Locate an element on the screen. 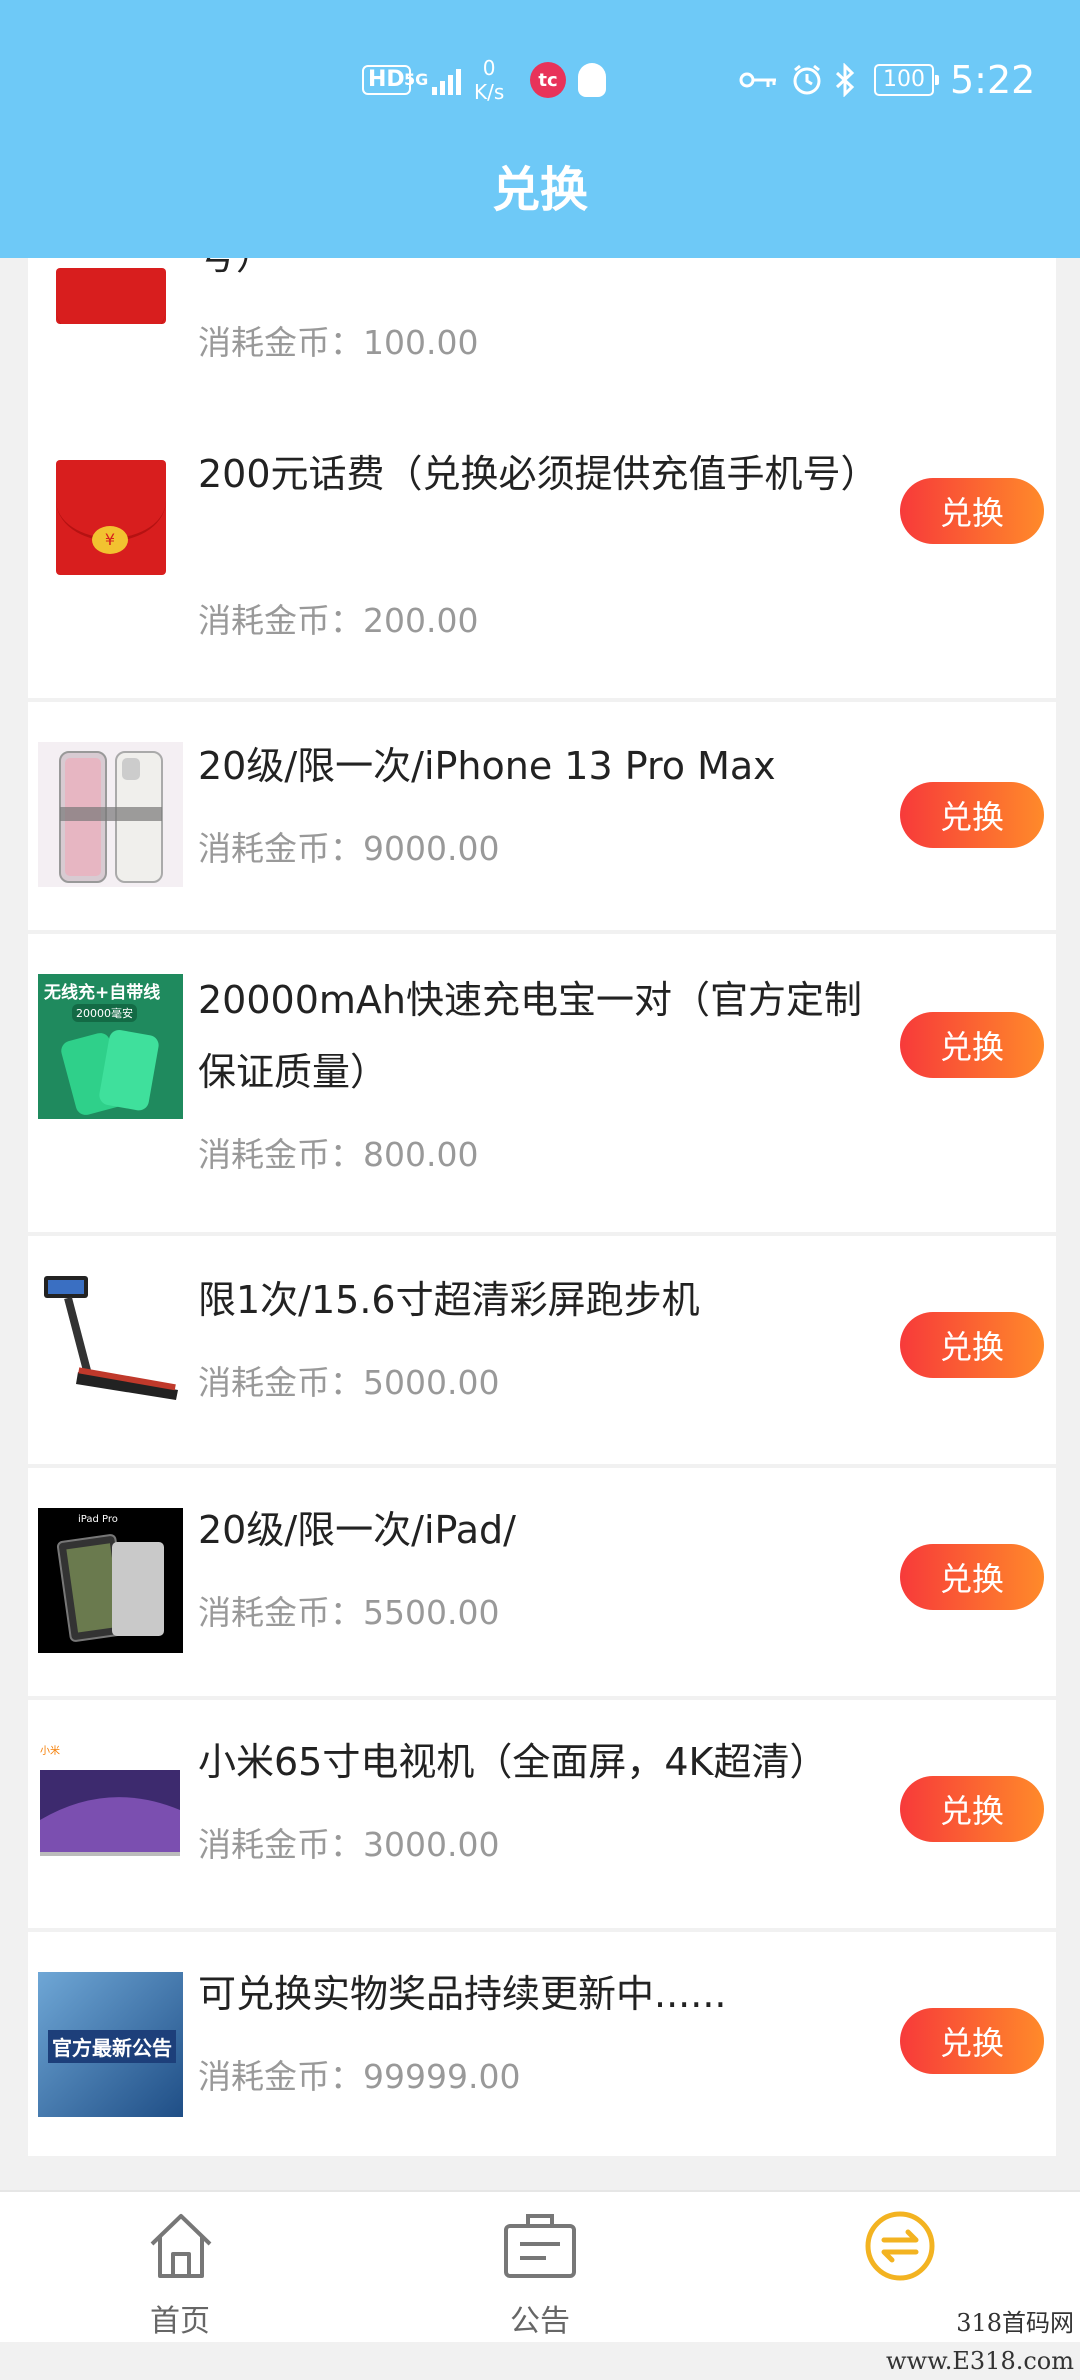 Image resolution: width=1080 pixels, height=2380 pixels. item-cost: 消耗金币：200.00 is located at coordinates (338, 620).